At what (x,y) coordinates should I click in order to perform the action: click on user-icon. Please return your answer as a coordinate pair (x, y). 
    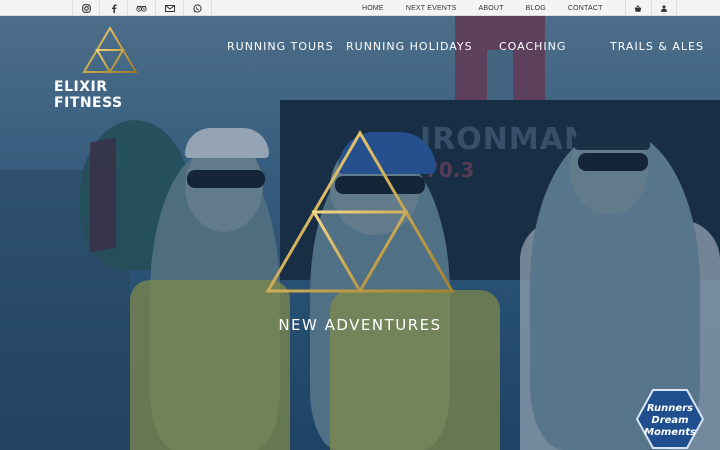
    Looking at the image, I should click on (663, 8).